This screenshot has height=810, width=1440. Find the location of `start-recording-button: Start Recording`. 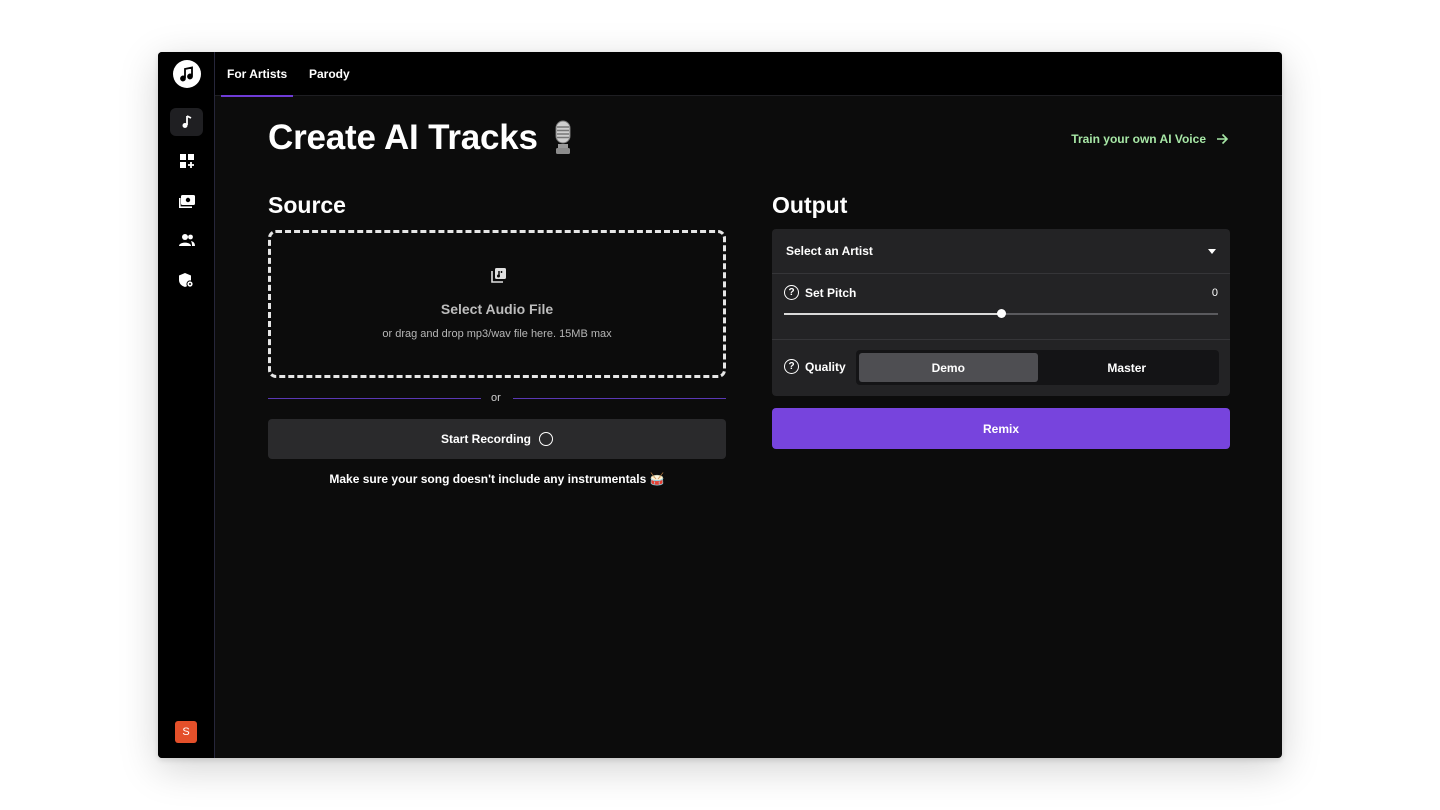

start-recording-button: Start Recording is located at coordinates (497, 439).